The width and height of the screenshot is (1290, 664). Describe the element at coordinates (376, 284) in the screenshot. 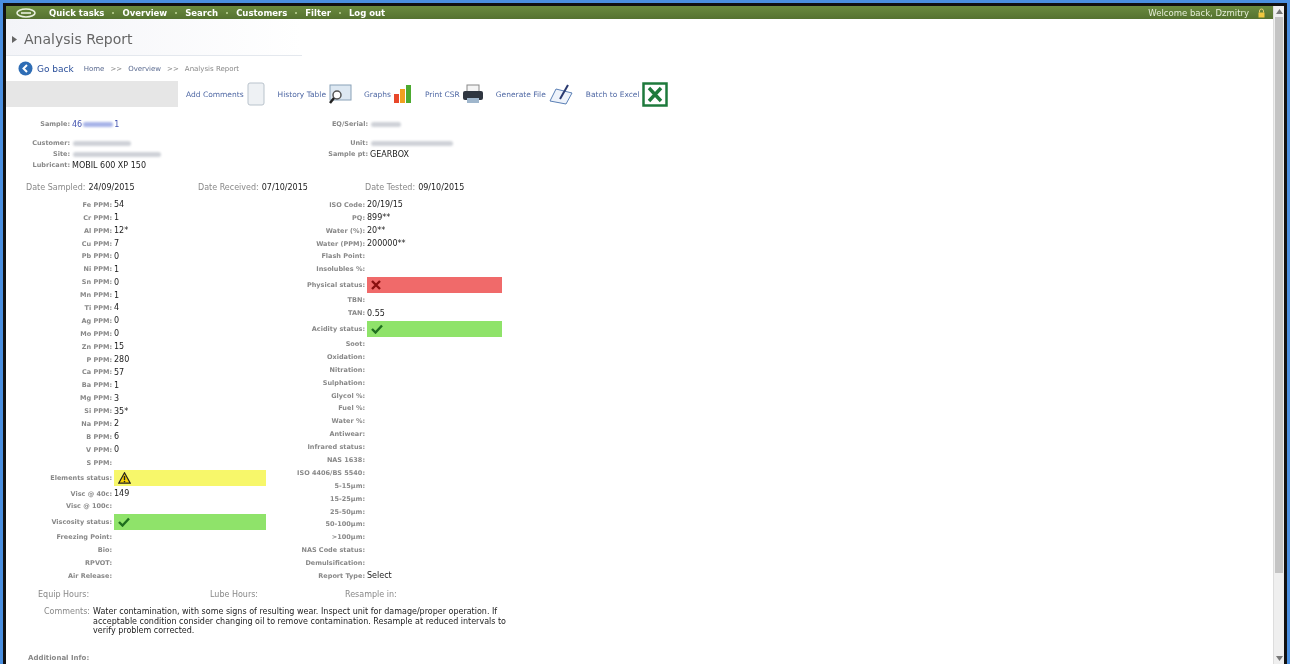

I see `cross-icon` at that location.